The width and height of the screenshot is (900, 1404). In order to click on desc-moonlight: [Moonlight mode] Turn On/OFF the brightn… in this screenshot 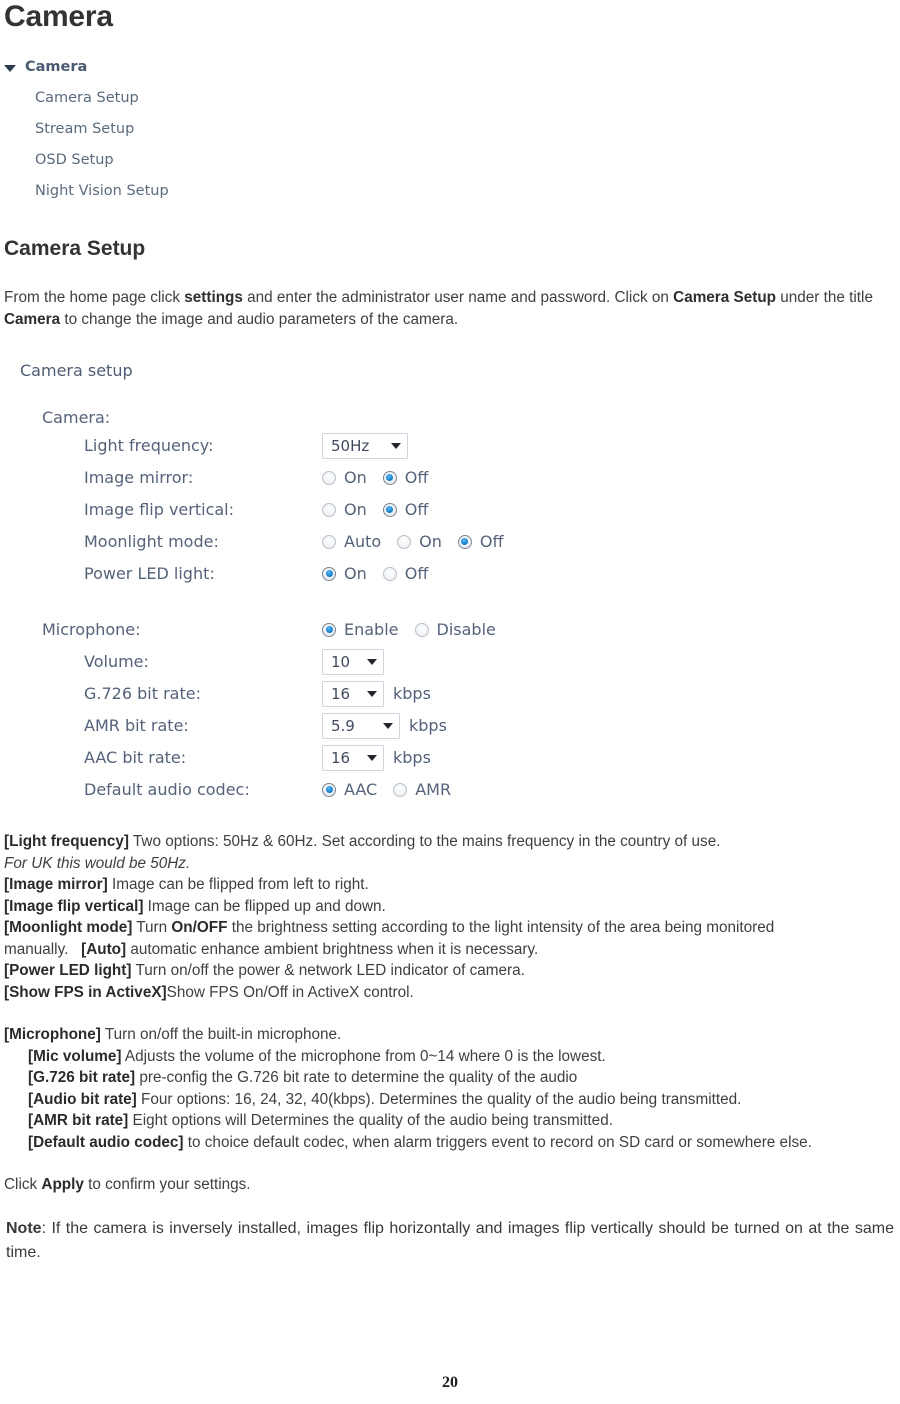, I will do `click(451, 938)`.